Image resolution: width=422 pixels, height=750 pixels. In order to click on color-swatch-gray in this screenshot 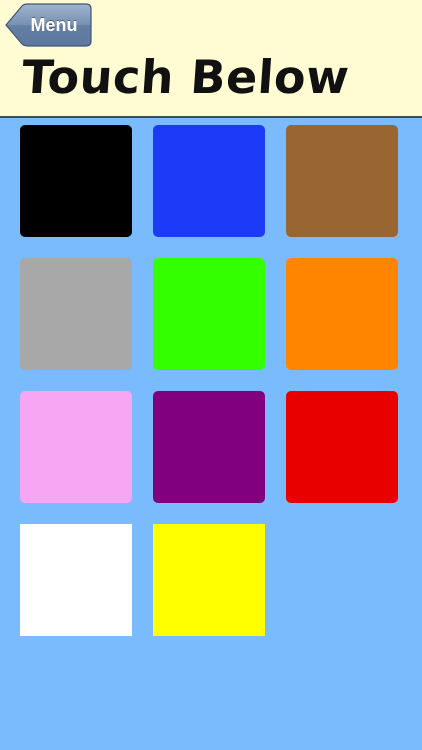, I will do `click(76, 314)`.